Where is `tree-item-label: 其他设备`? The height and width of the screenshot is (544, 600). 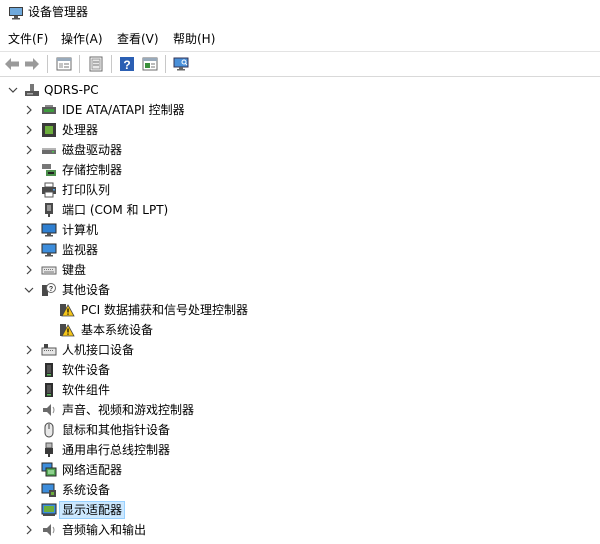
tree-item-label: 其他设备 is located at coordinates (86, 290).